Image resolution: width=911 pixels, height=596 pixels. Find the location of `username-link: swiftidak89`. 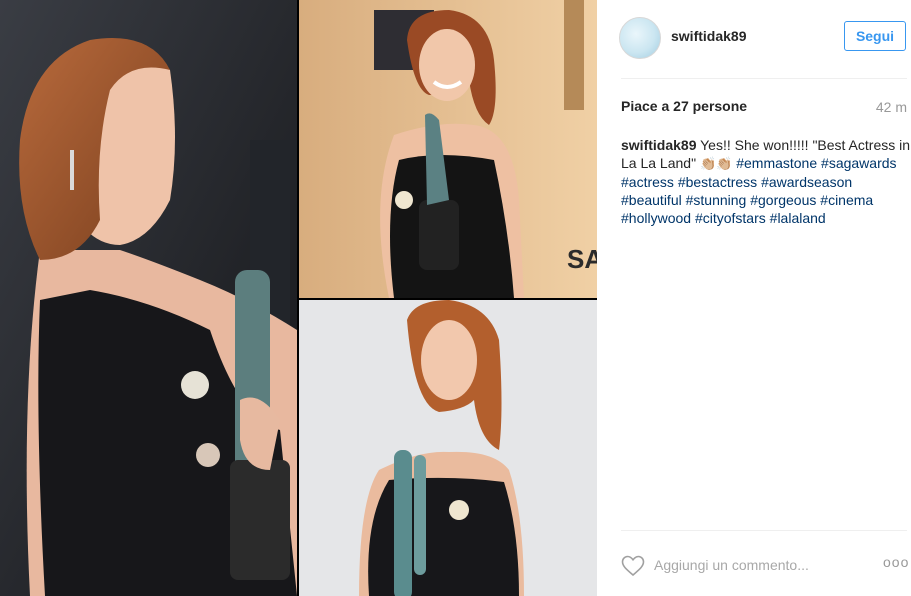

username-link: swiftidak89 is located at coordinates (708, 36).